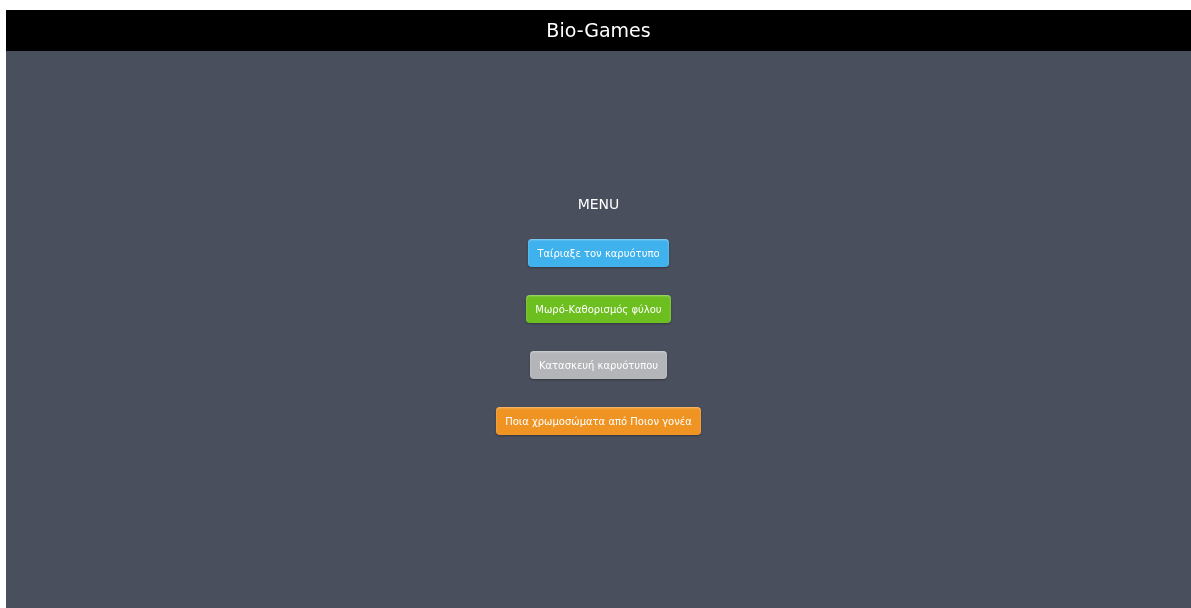 The width and height of the screenshot is (1191, 608). I want to click on menu-button: Ποια χρωμοσώματα από Ποιον γονέα, so click(598, 421).